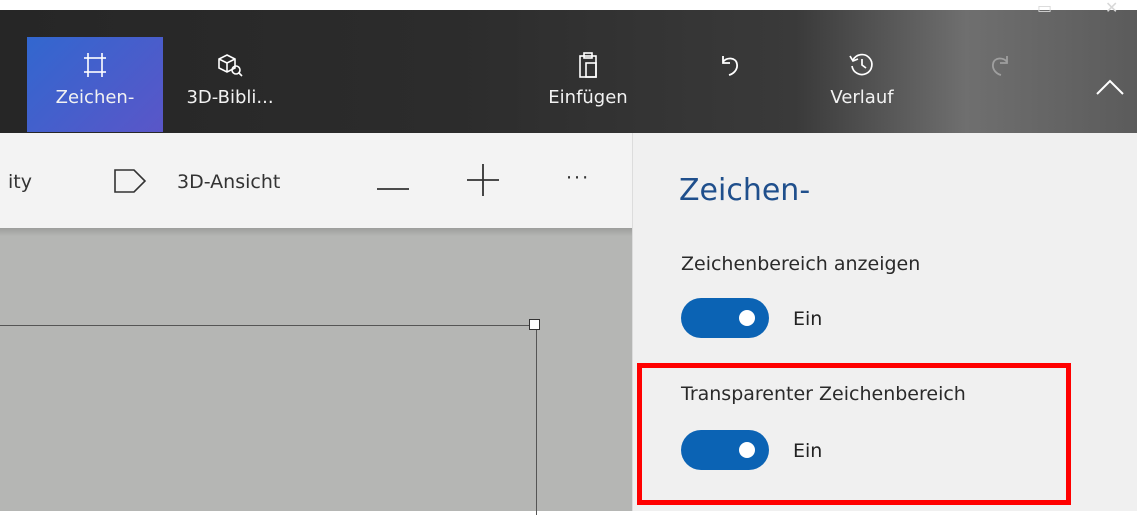 The height and width of the screenshot is (515, 1137). I want to click on 3d-view-button: 3D-Ansicht, so click(228, 182).